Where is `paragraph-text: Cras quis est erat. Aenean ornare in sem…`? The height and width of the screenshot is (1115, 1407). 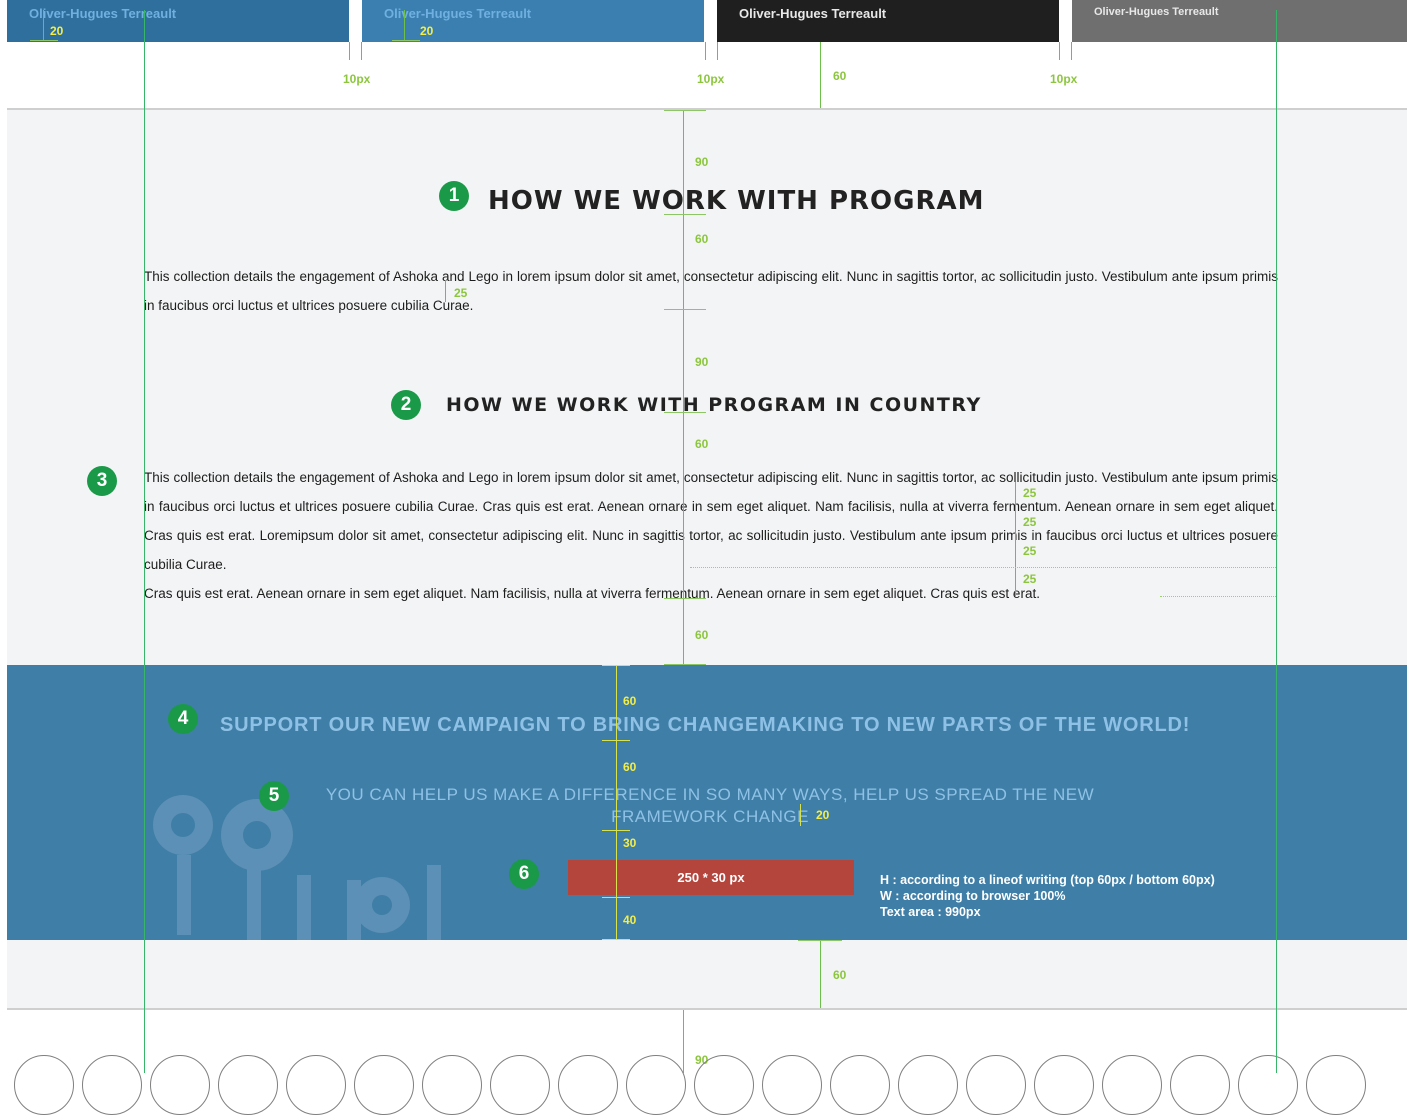
paragraph-text: Cras quis est erat. Aenean ornare in sem… is located at coordinates (592, 593).